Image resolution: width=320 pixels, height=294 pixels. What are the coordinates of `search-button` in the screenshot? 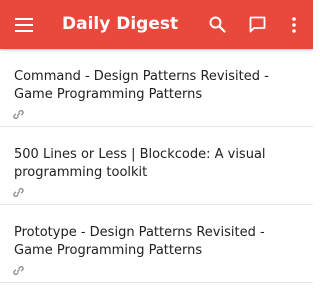 It's located at (217, 24).